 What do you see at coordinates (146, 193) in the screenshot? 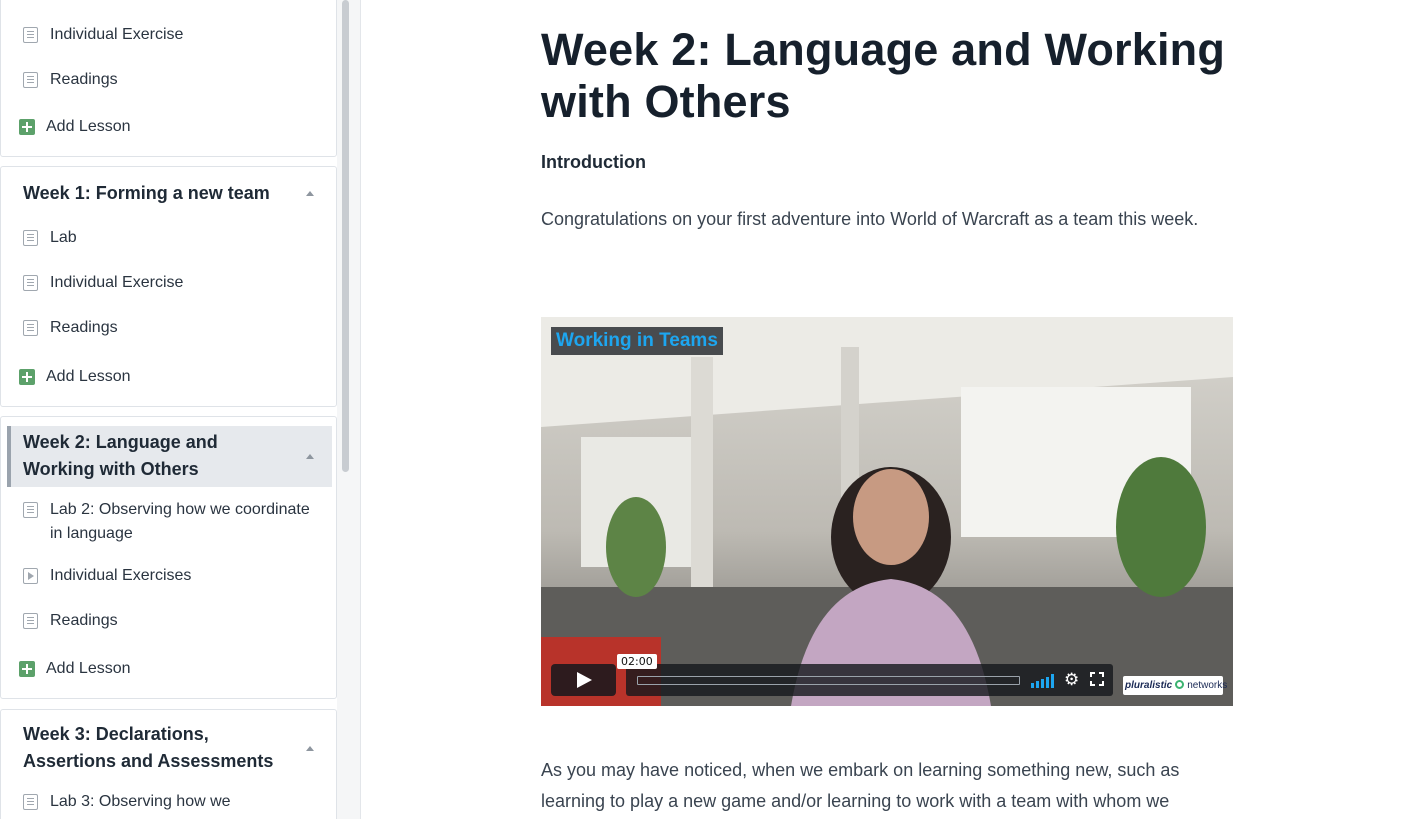
I see `week-title: Week 1: Forming a new team` at bounding box center [146, 193].